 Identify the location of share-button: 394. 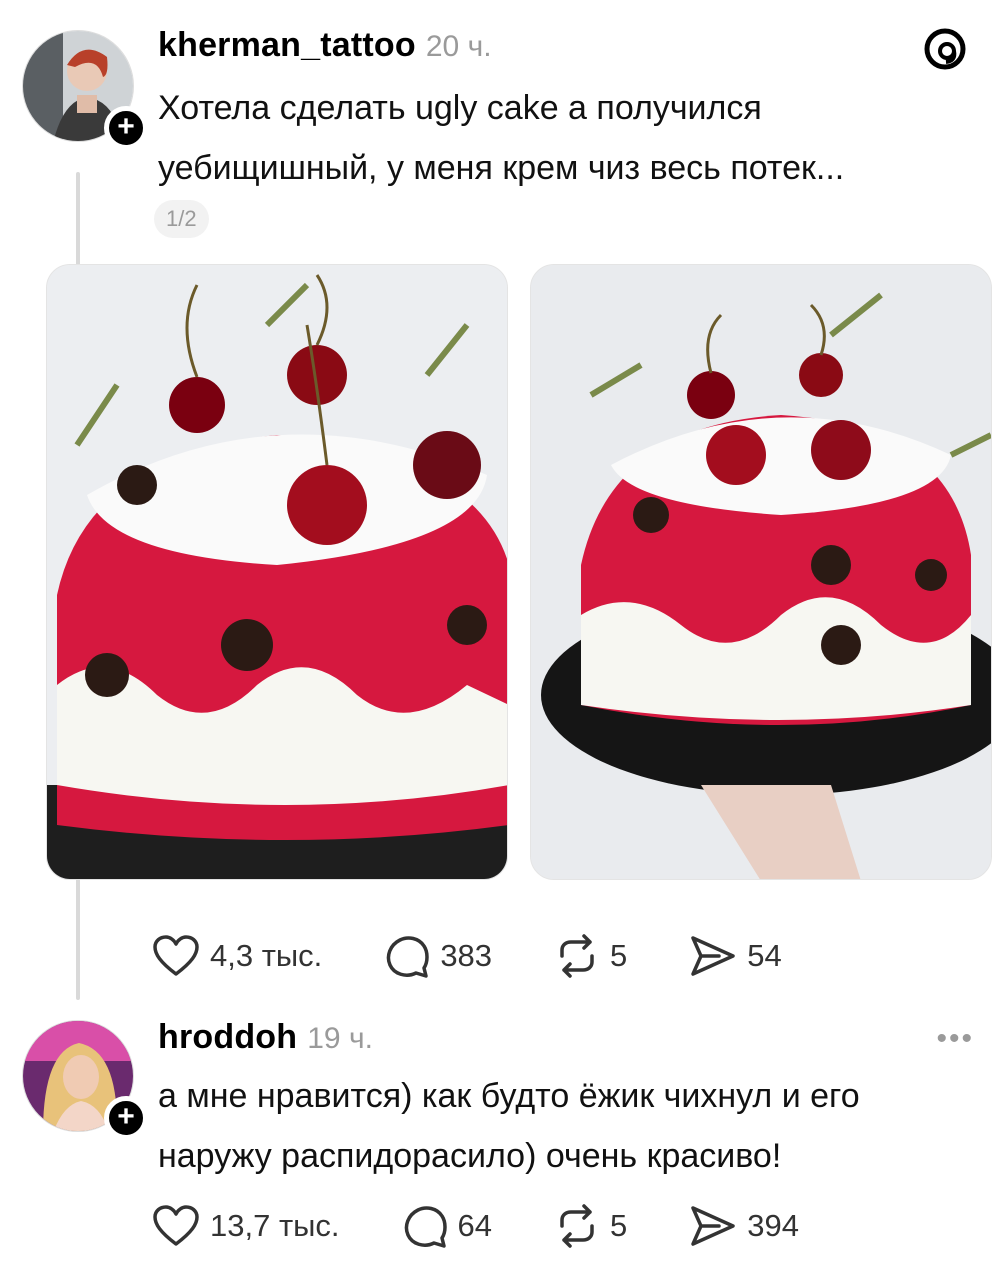
(744, 1226).